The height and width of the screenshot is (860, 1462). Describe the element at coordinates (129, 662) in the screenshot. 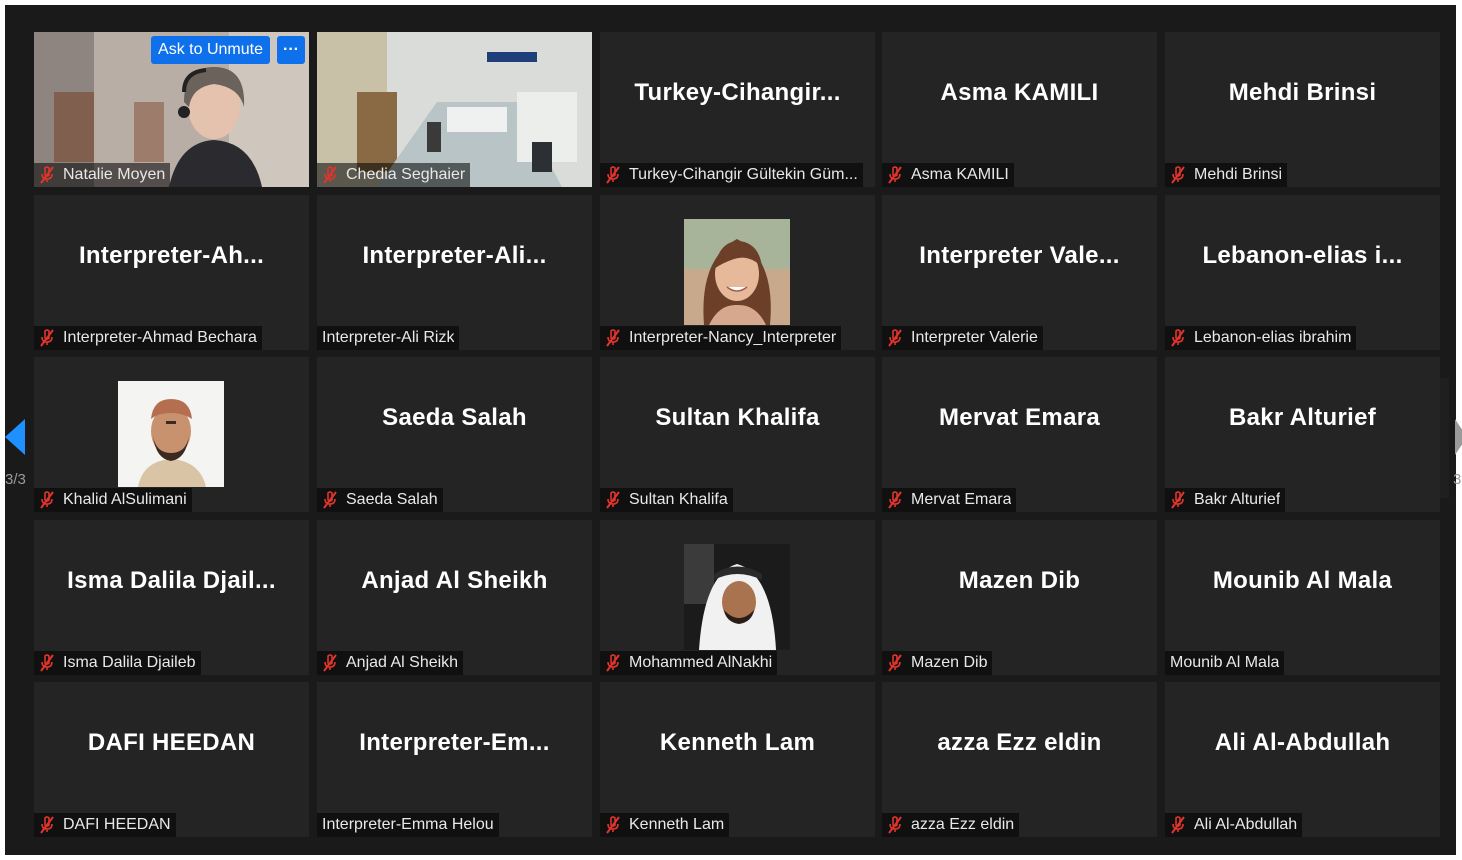

I see `participant-name-text: Isma Dalila Djaileb` at that location.